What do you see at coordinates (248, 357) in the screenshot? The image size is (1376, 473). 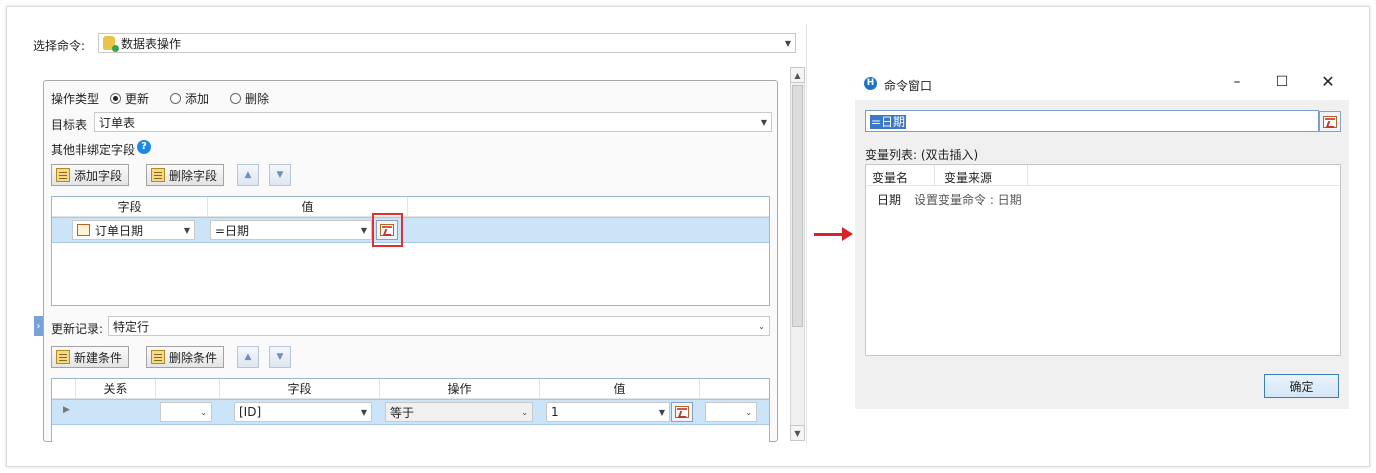 I see `cond-move-up-button: ▲` at bounding box center [248, 357].